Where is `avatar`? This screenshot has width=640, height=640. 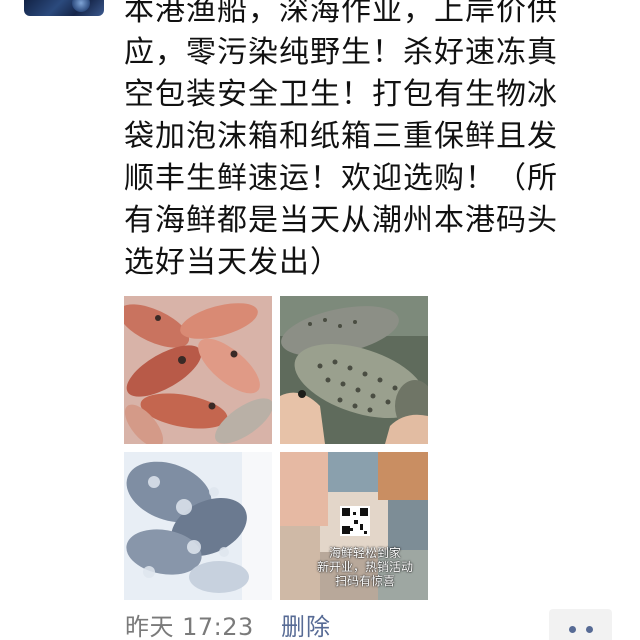
avatar is located at coordinates (64, 8).